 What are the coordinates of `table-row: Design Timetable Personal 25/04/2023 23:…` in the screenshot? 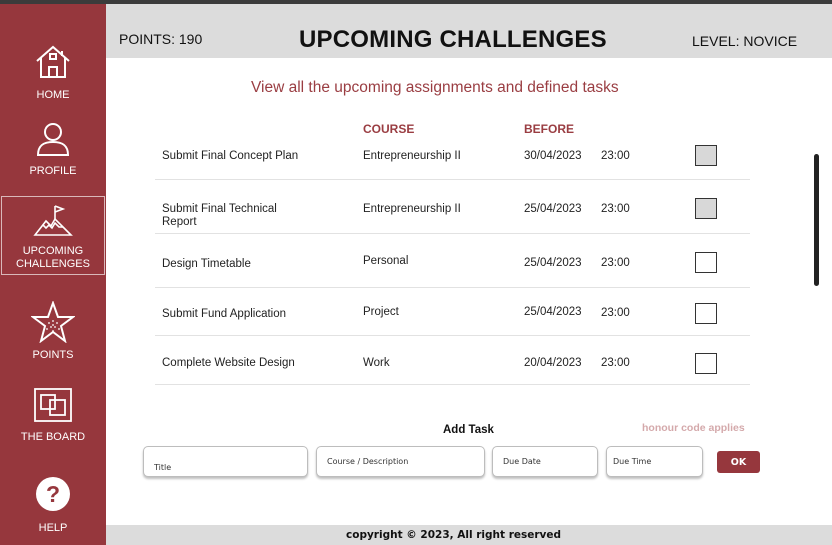 It's located at (452, 261).